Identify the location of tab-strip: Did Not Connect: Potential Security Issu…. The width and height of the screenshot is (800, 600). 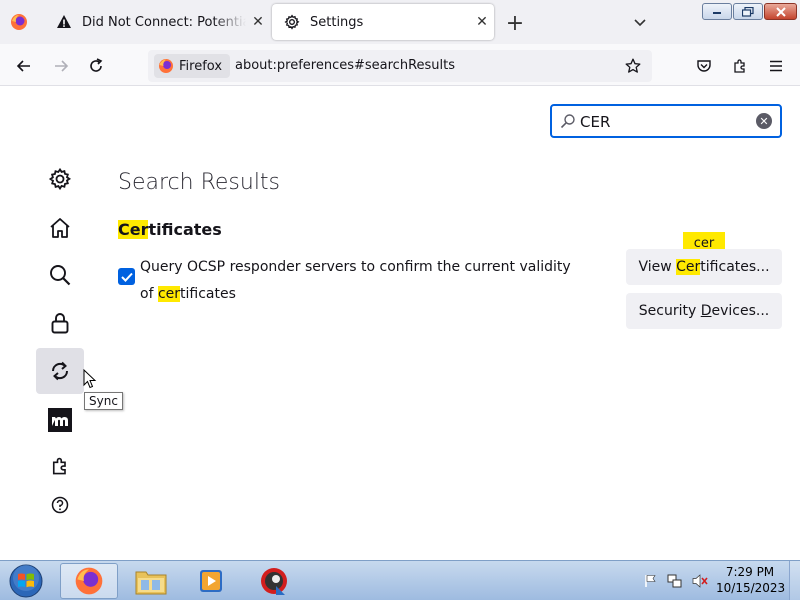
(400, 22).